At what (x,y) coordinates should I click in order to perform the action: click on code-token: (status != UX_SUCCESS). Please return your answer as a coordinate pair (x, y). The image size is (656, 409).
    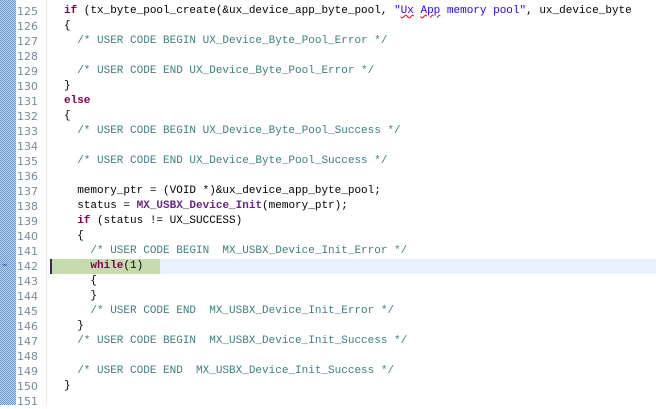
    Looking at the image, I should click on (166, 221).